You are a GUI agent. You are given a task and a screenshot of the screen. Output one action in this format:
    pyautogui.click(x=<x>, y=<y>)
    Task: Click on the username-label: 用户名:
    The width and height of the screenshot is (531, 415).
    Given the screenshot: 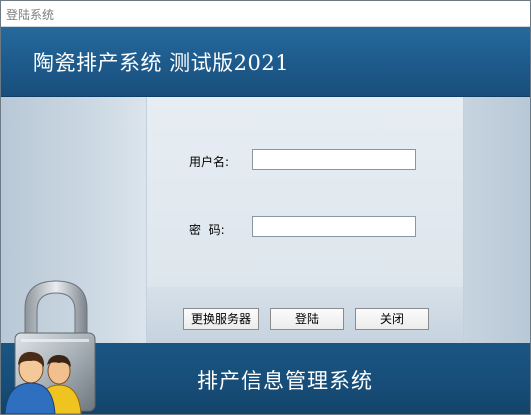 What is the action you would take?
    pyautogui.click(x=209, y=162)
    